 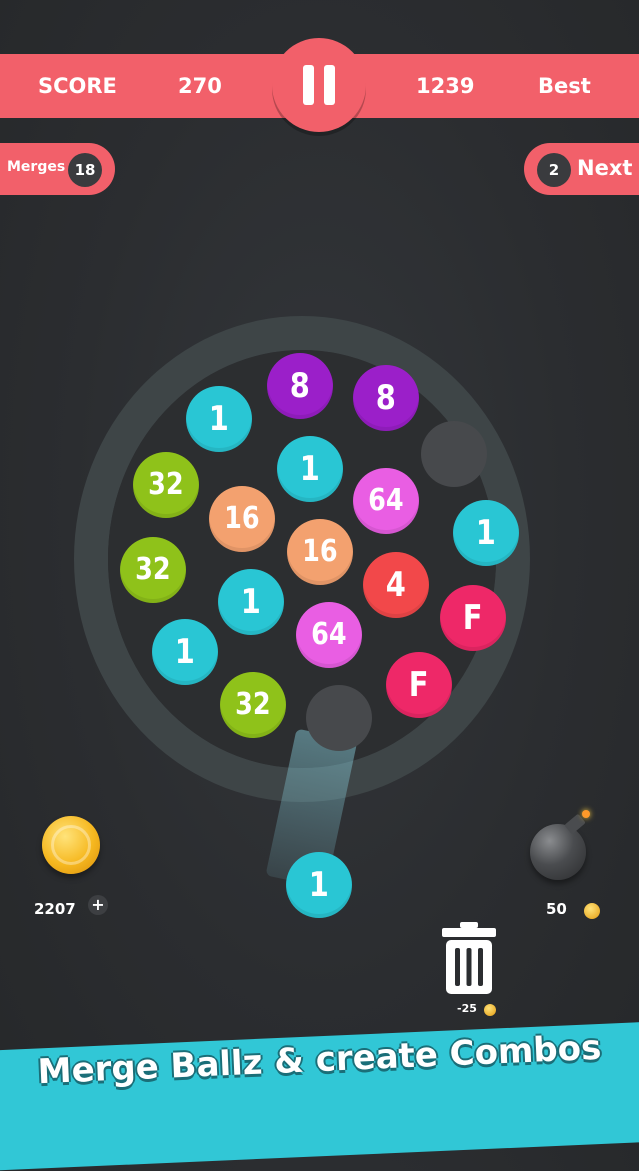 What do you see at coordinates (469, 960) in the screenshot?
I see `trash-icon` at bounding box center [469, 960].